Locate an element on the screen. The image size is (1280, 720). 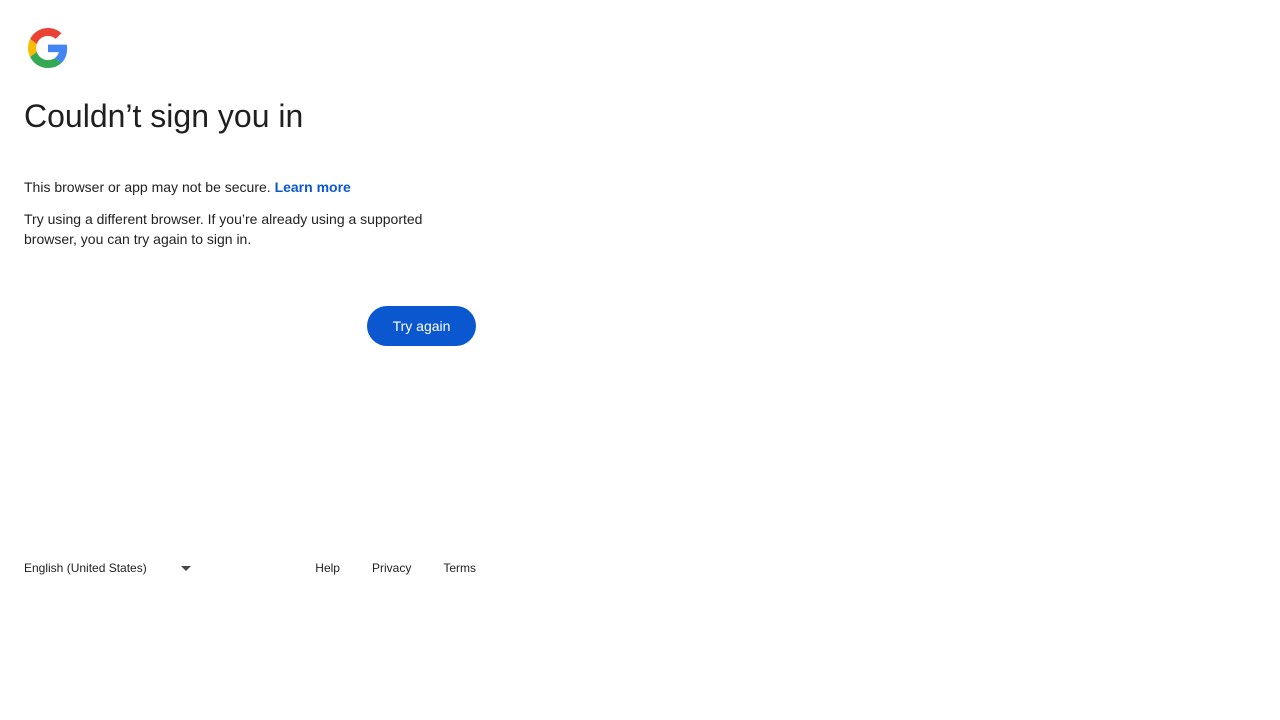
terms-link: Terms is located at coordinates (459, 568).